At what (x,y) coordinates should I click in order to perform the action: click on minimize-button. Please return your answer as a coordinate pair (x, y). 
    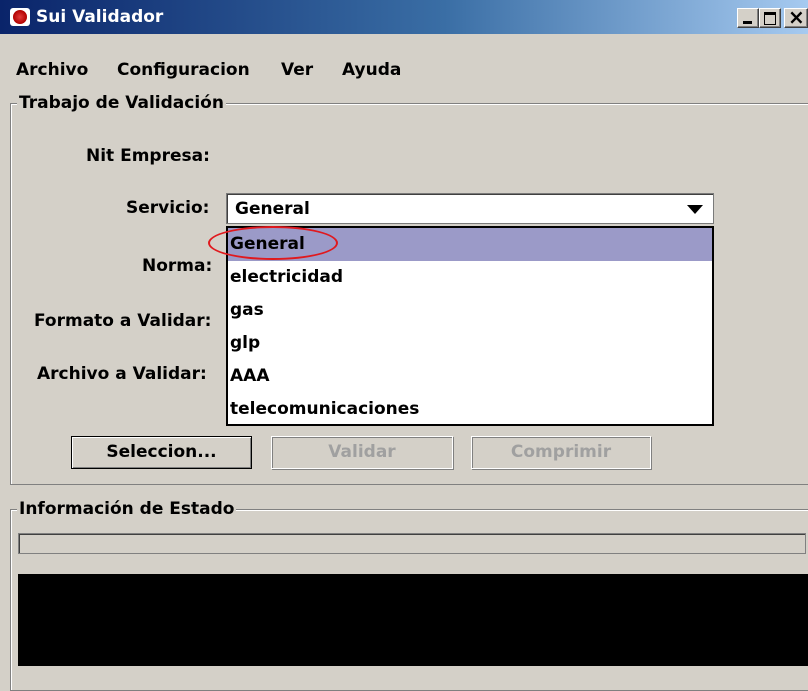
    Looking at the image, I should click on (748, 18).